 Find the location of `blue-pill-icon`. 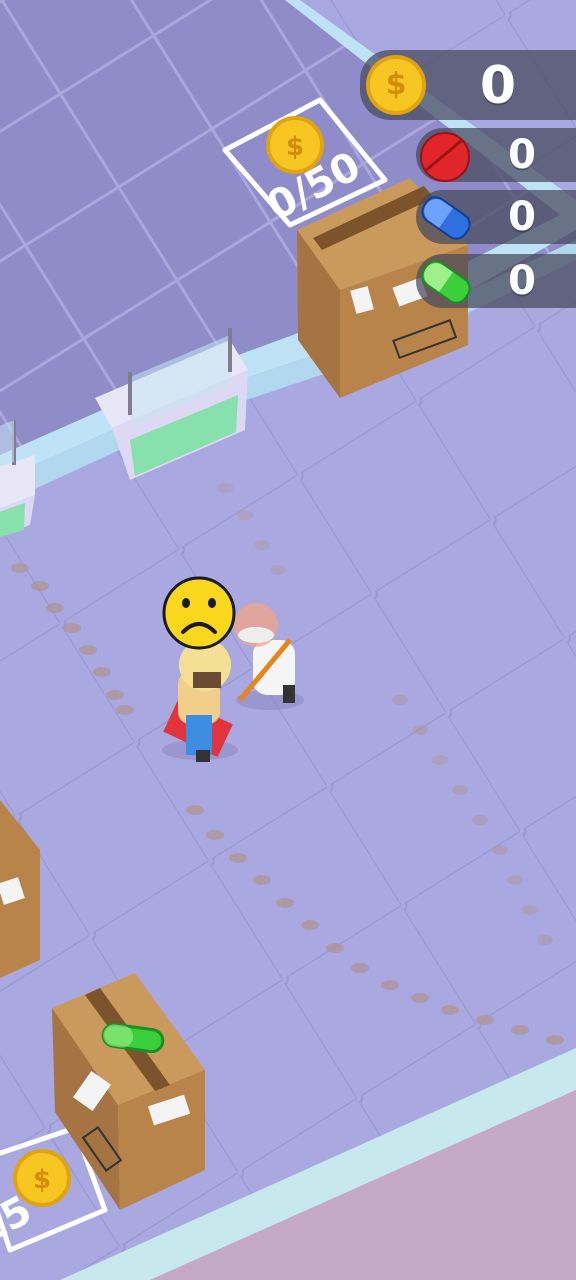

blue-pill-icon is located at coordinates (446, 218).